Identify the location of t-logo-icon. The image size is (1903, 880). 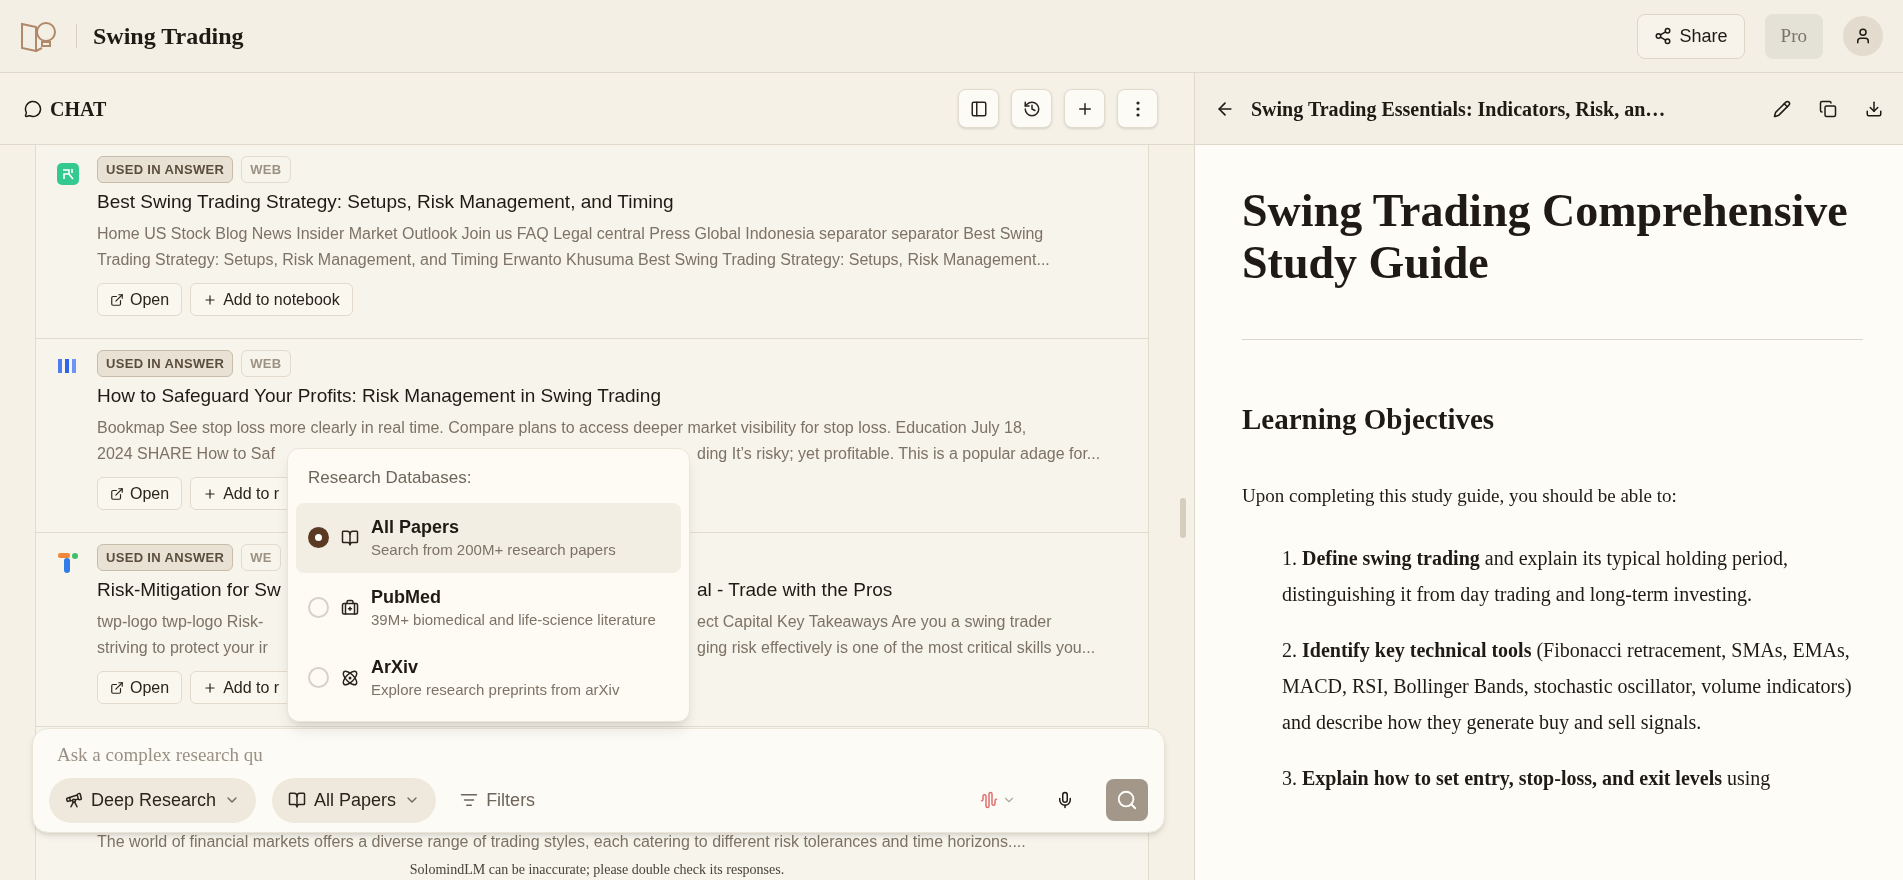
(68, 563).